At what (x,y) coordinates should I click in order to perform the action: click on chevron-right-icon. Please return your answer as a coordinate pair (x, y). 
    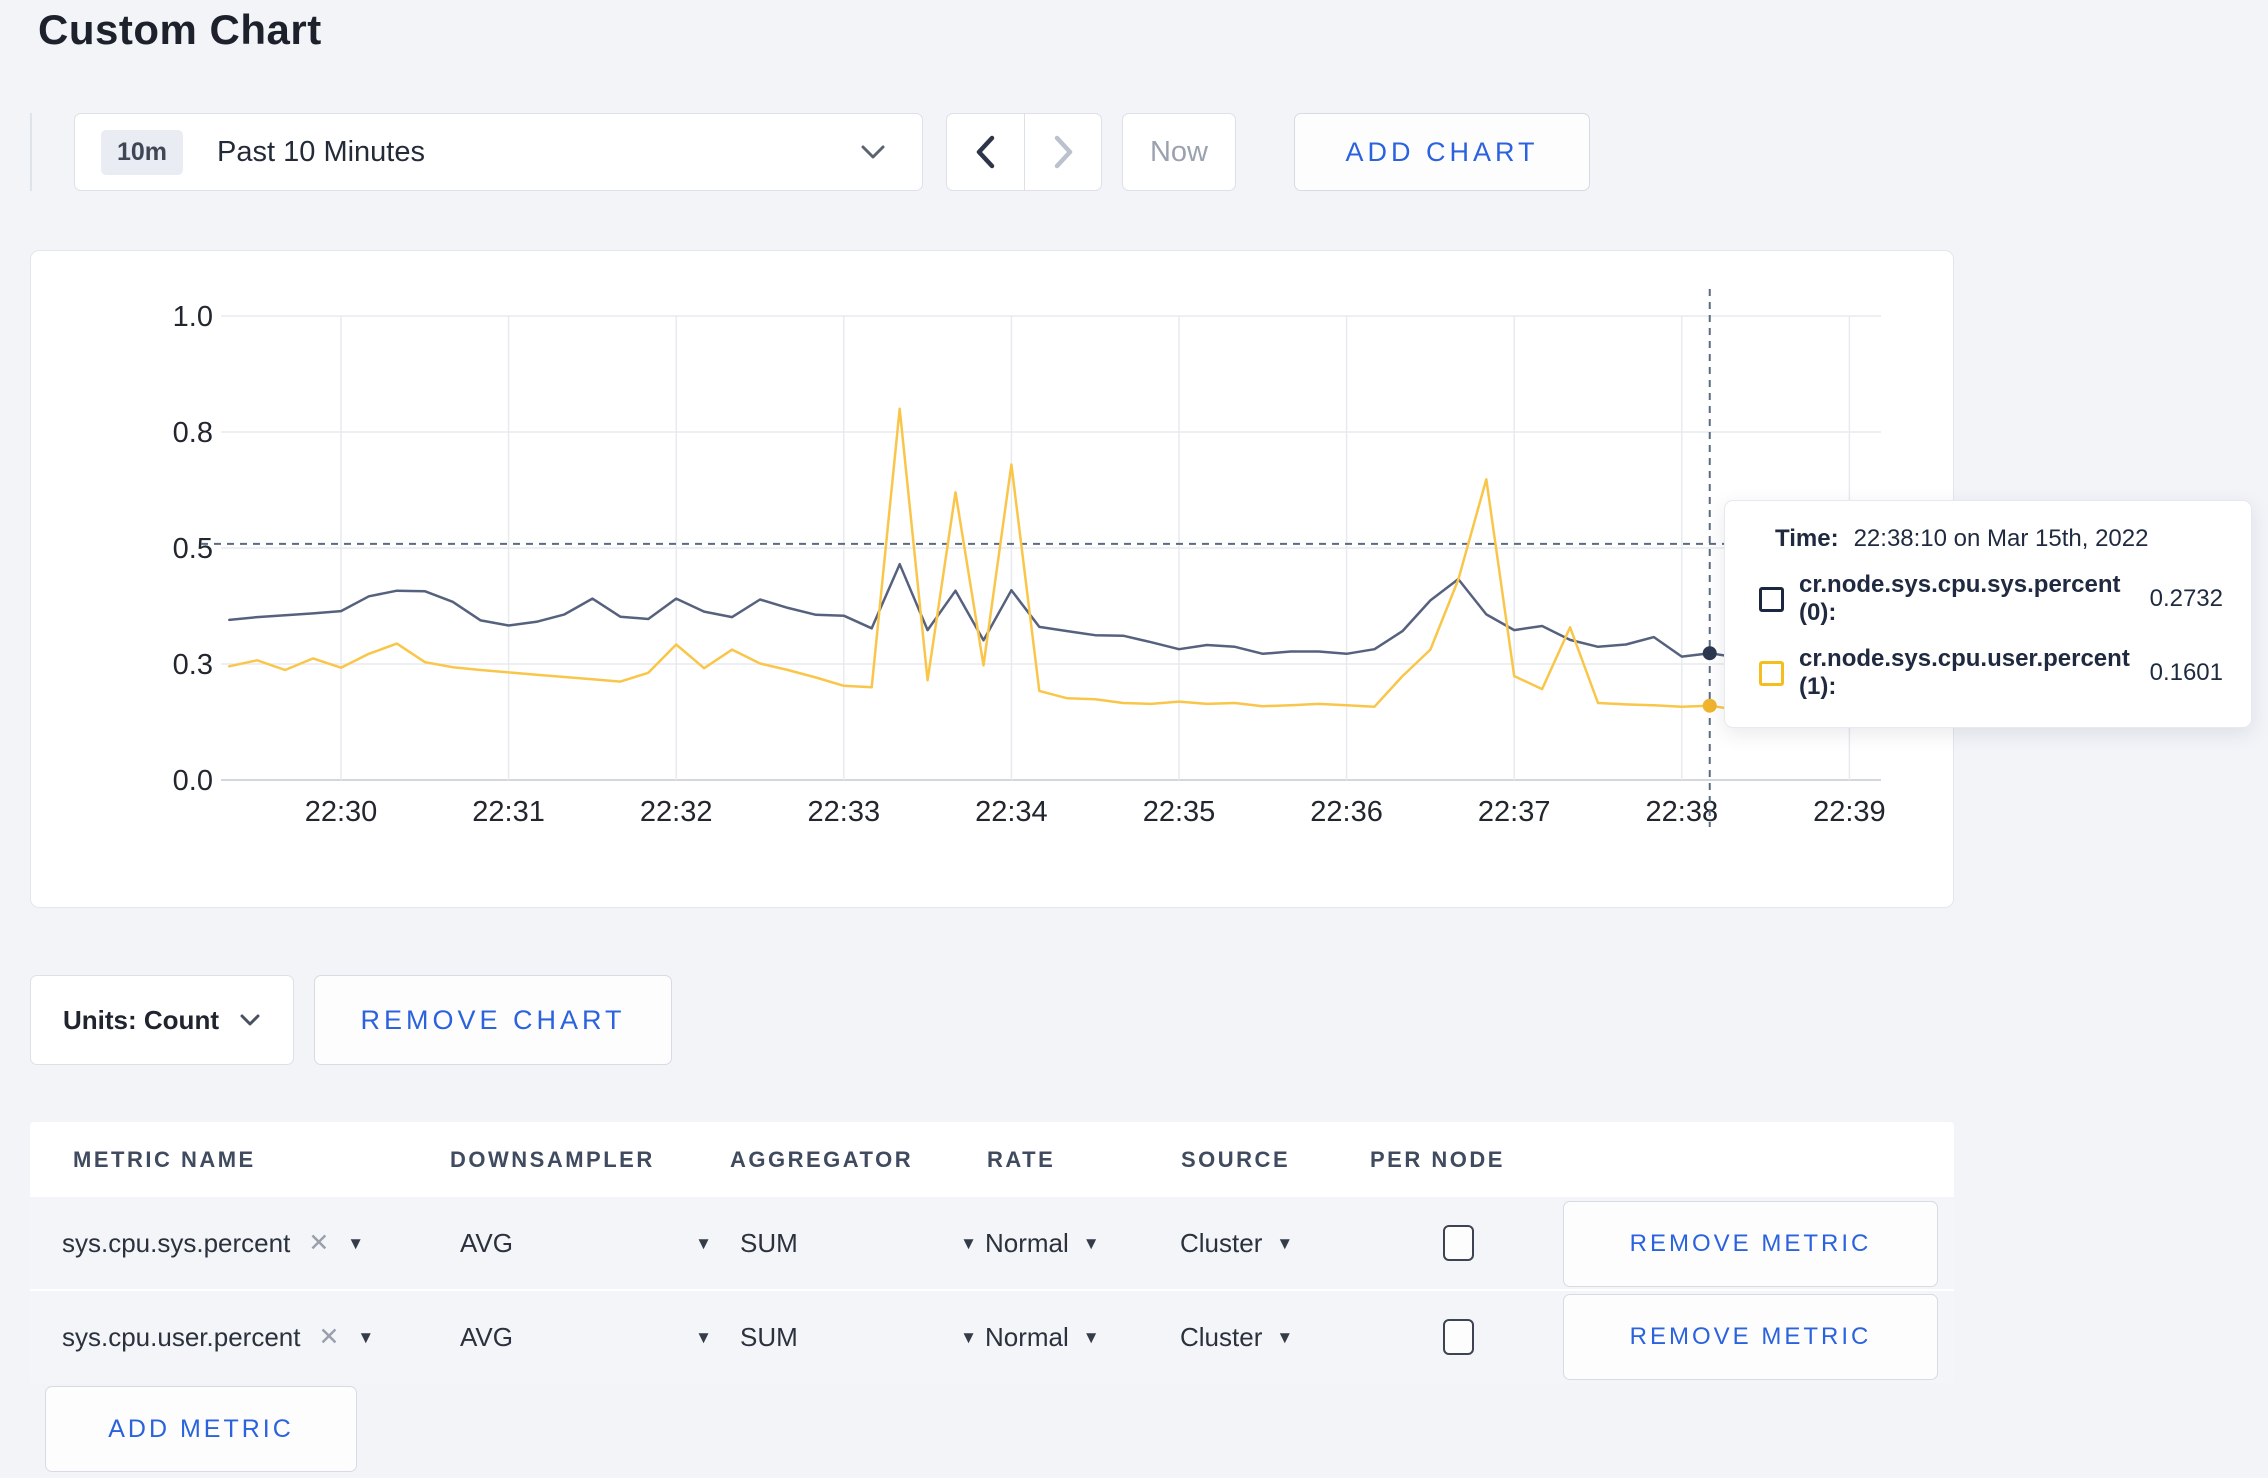
    Looking at the image, I should click on (1063, 152).